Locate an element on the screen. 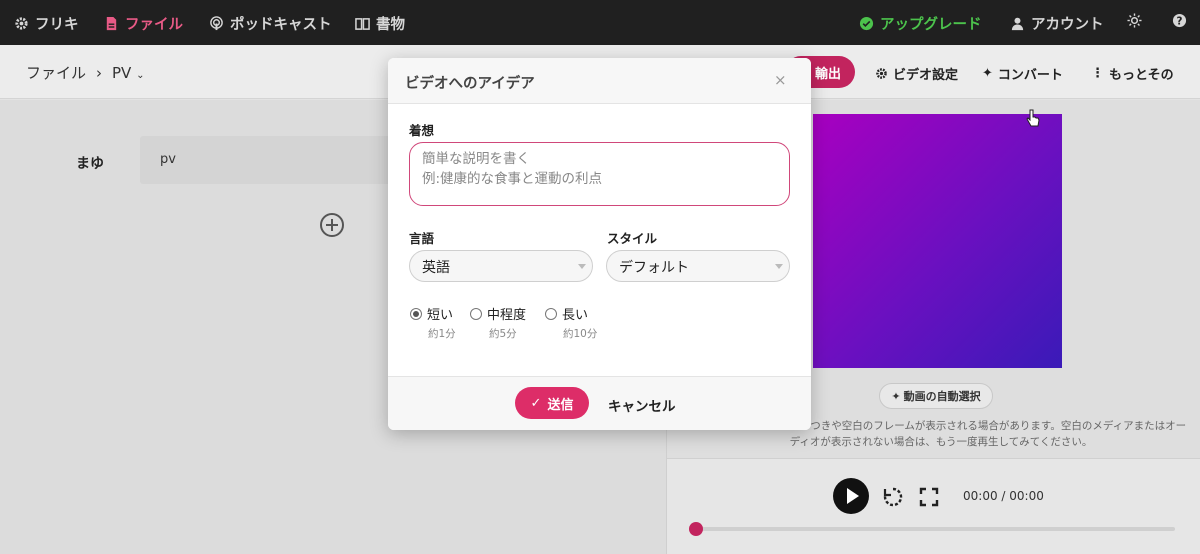 The height and width of the screenshot is (554, 1200). dialog-title: ビデオへのアイデア is located at coordinates (470, 84).